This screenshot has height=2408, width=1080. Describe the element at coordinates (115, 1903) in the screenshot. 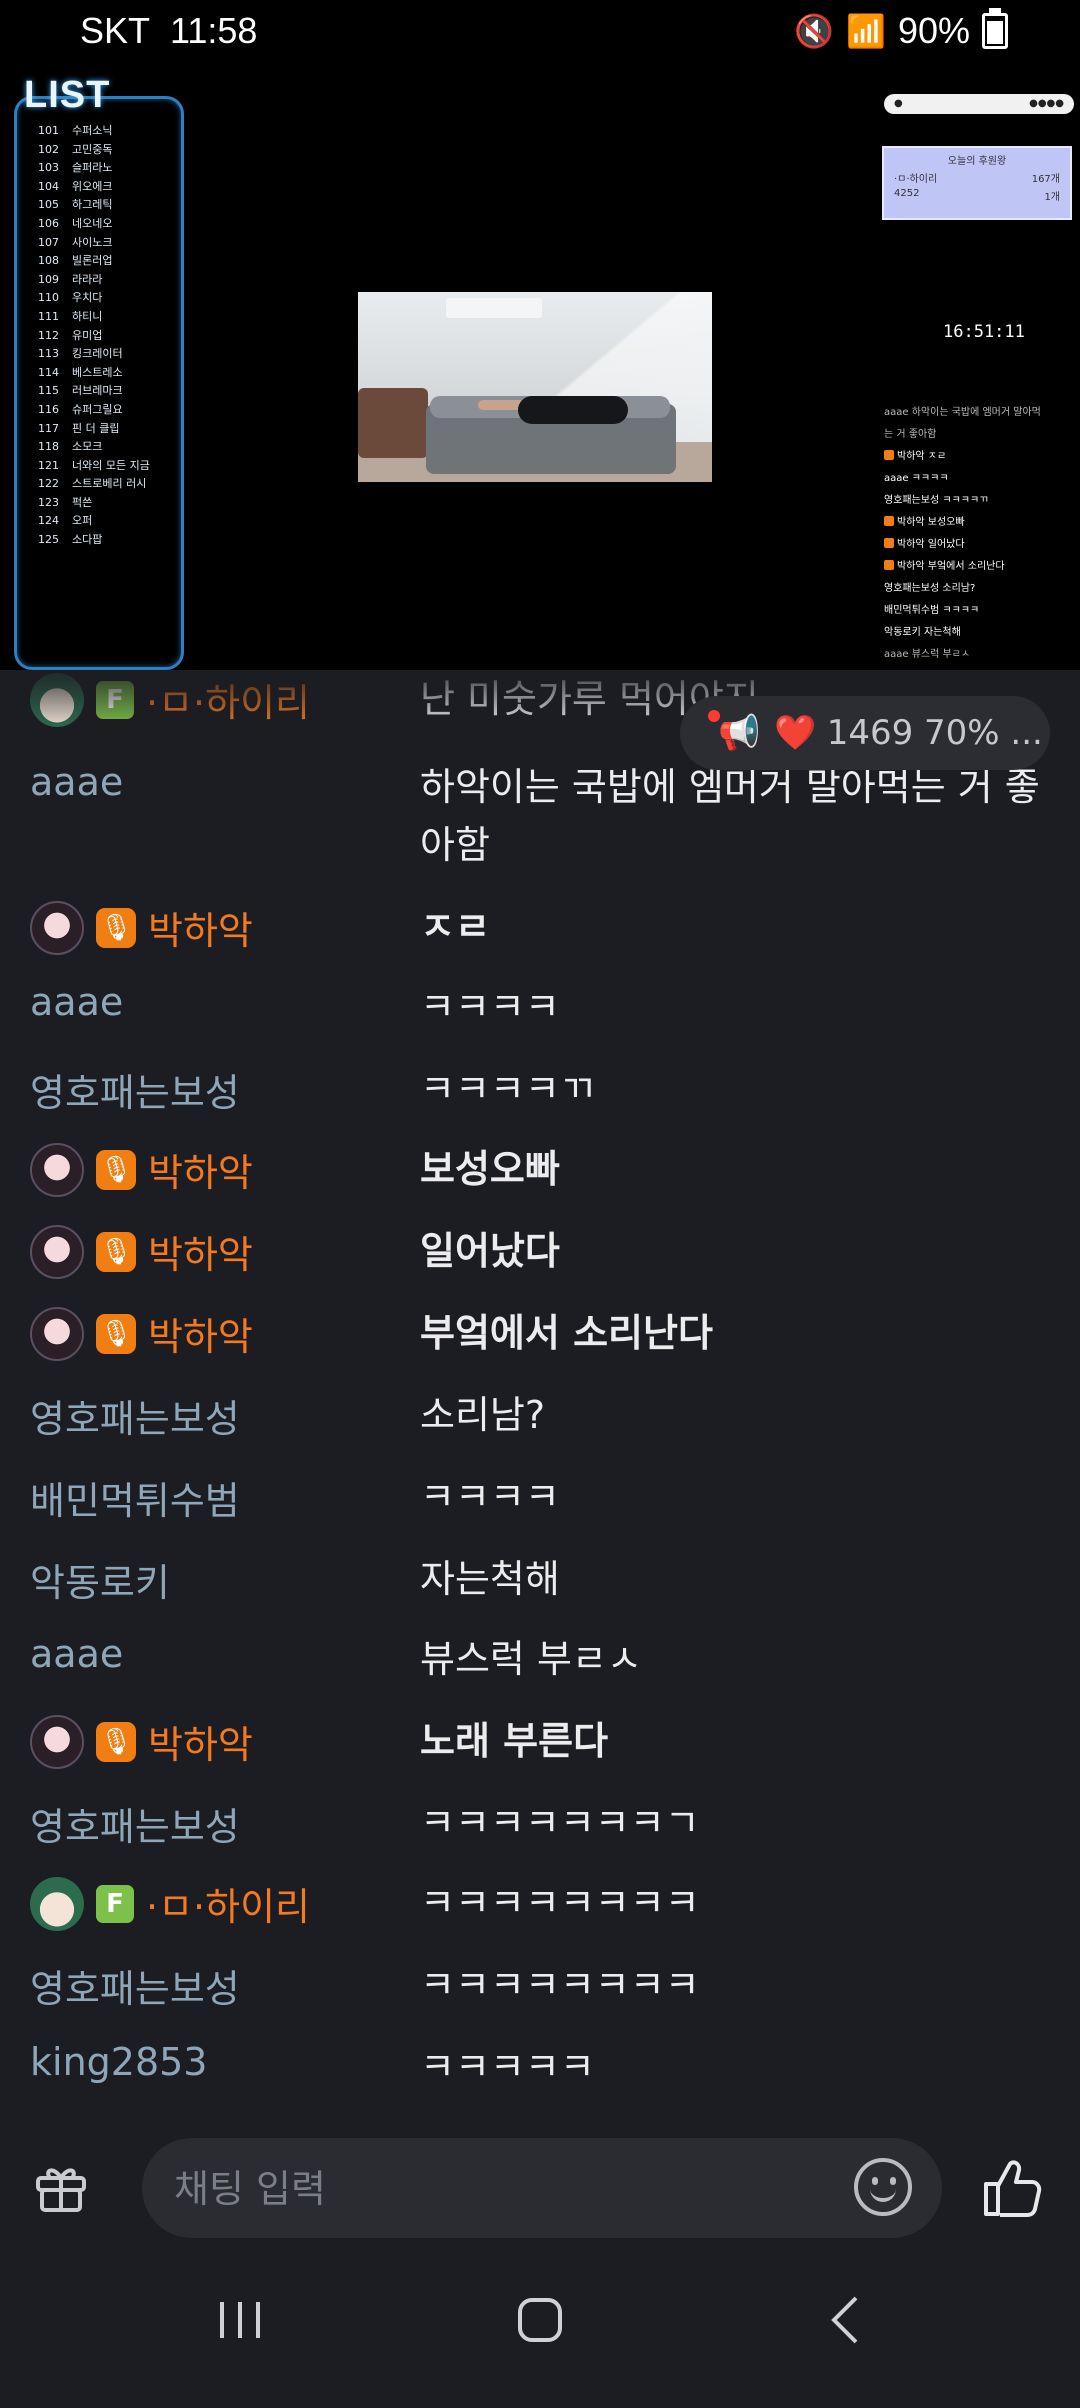

I see `fan-badge: F` at that location.